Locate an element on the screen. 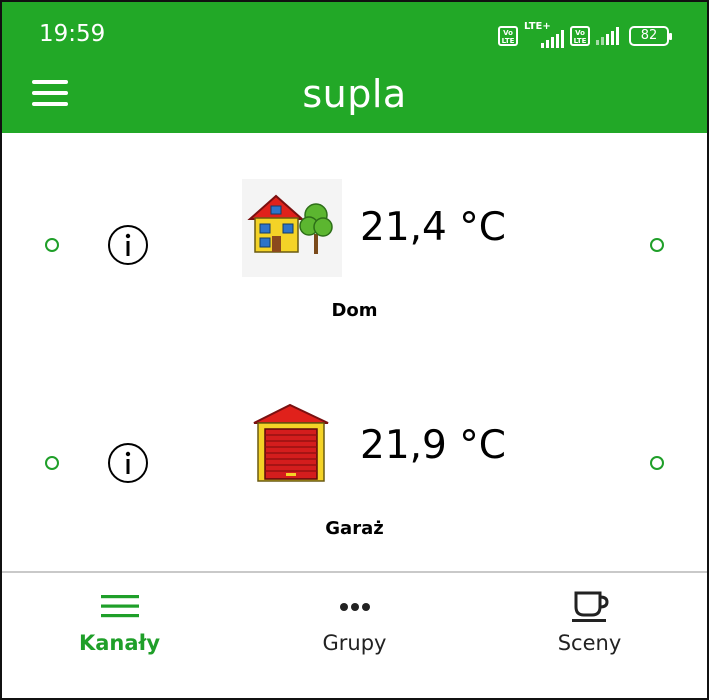  temperature-value: 21,9 °C is located at coordinates (433, 445).